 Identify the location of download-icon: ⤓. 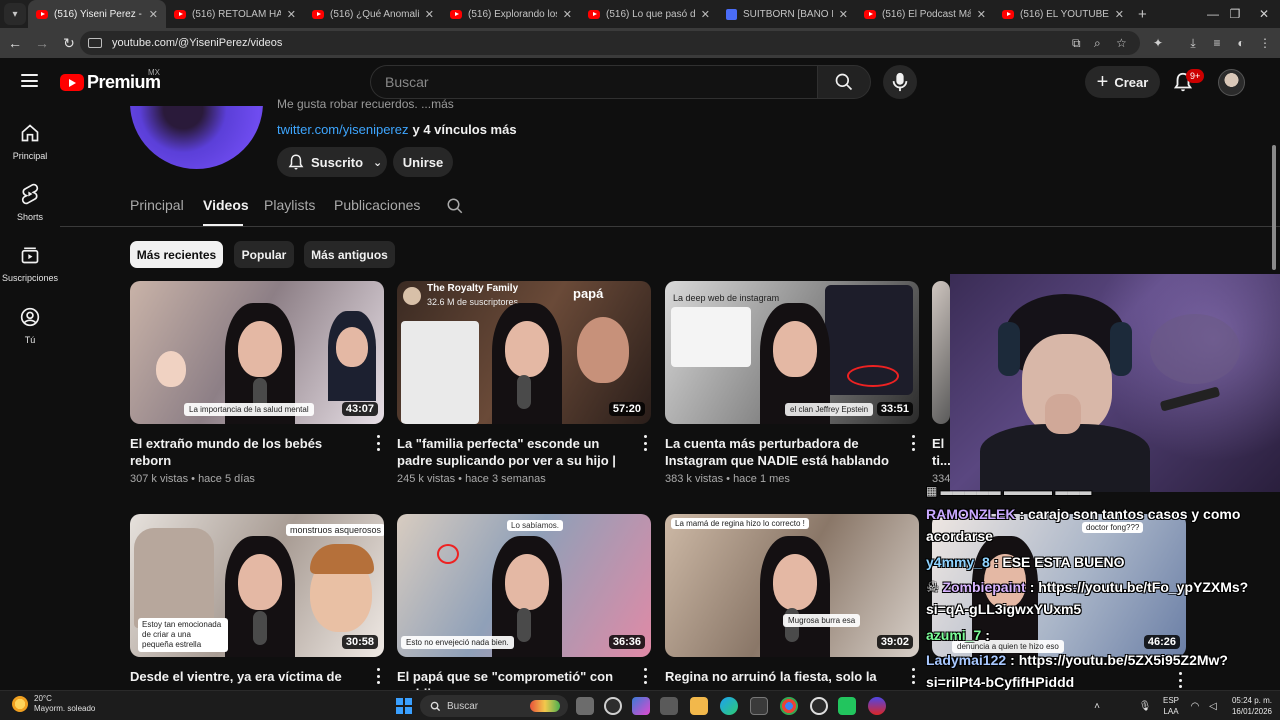
(1193, 43).